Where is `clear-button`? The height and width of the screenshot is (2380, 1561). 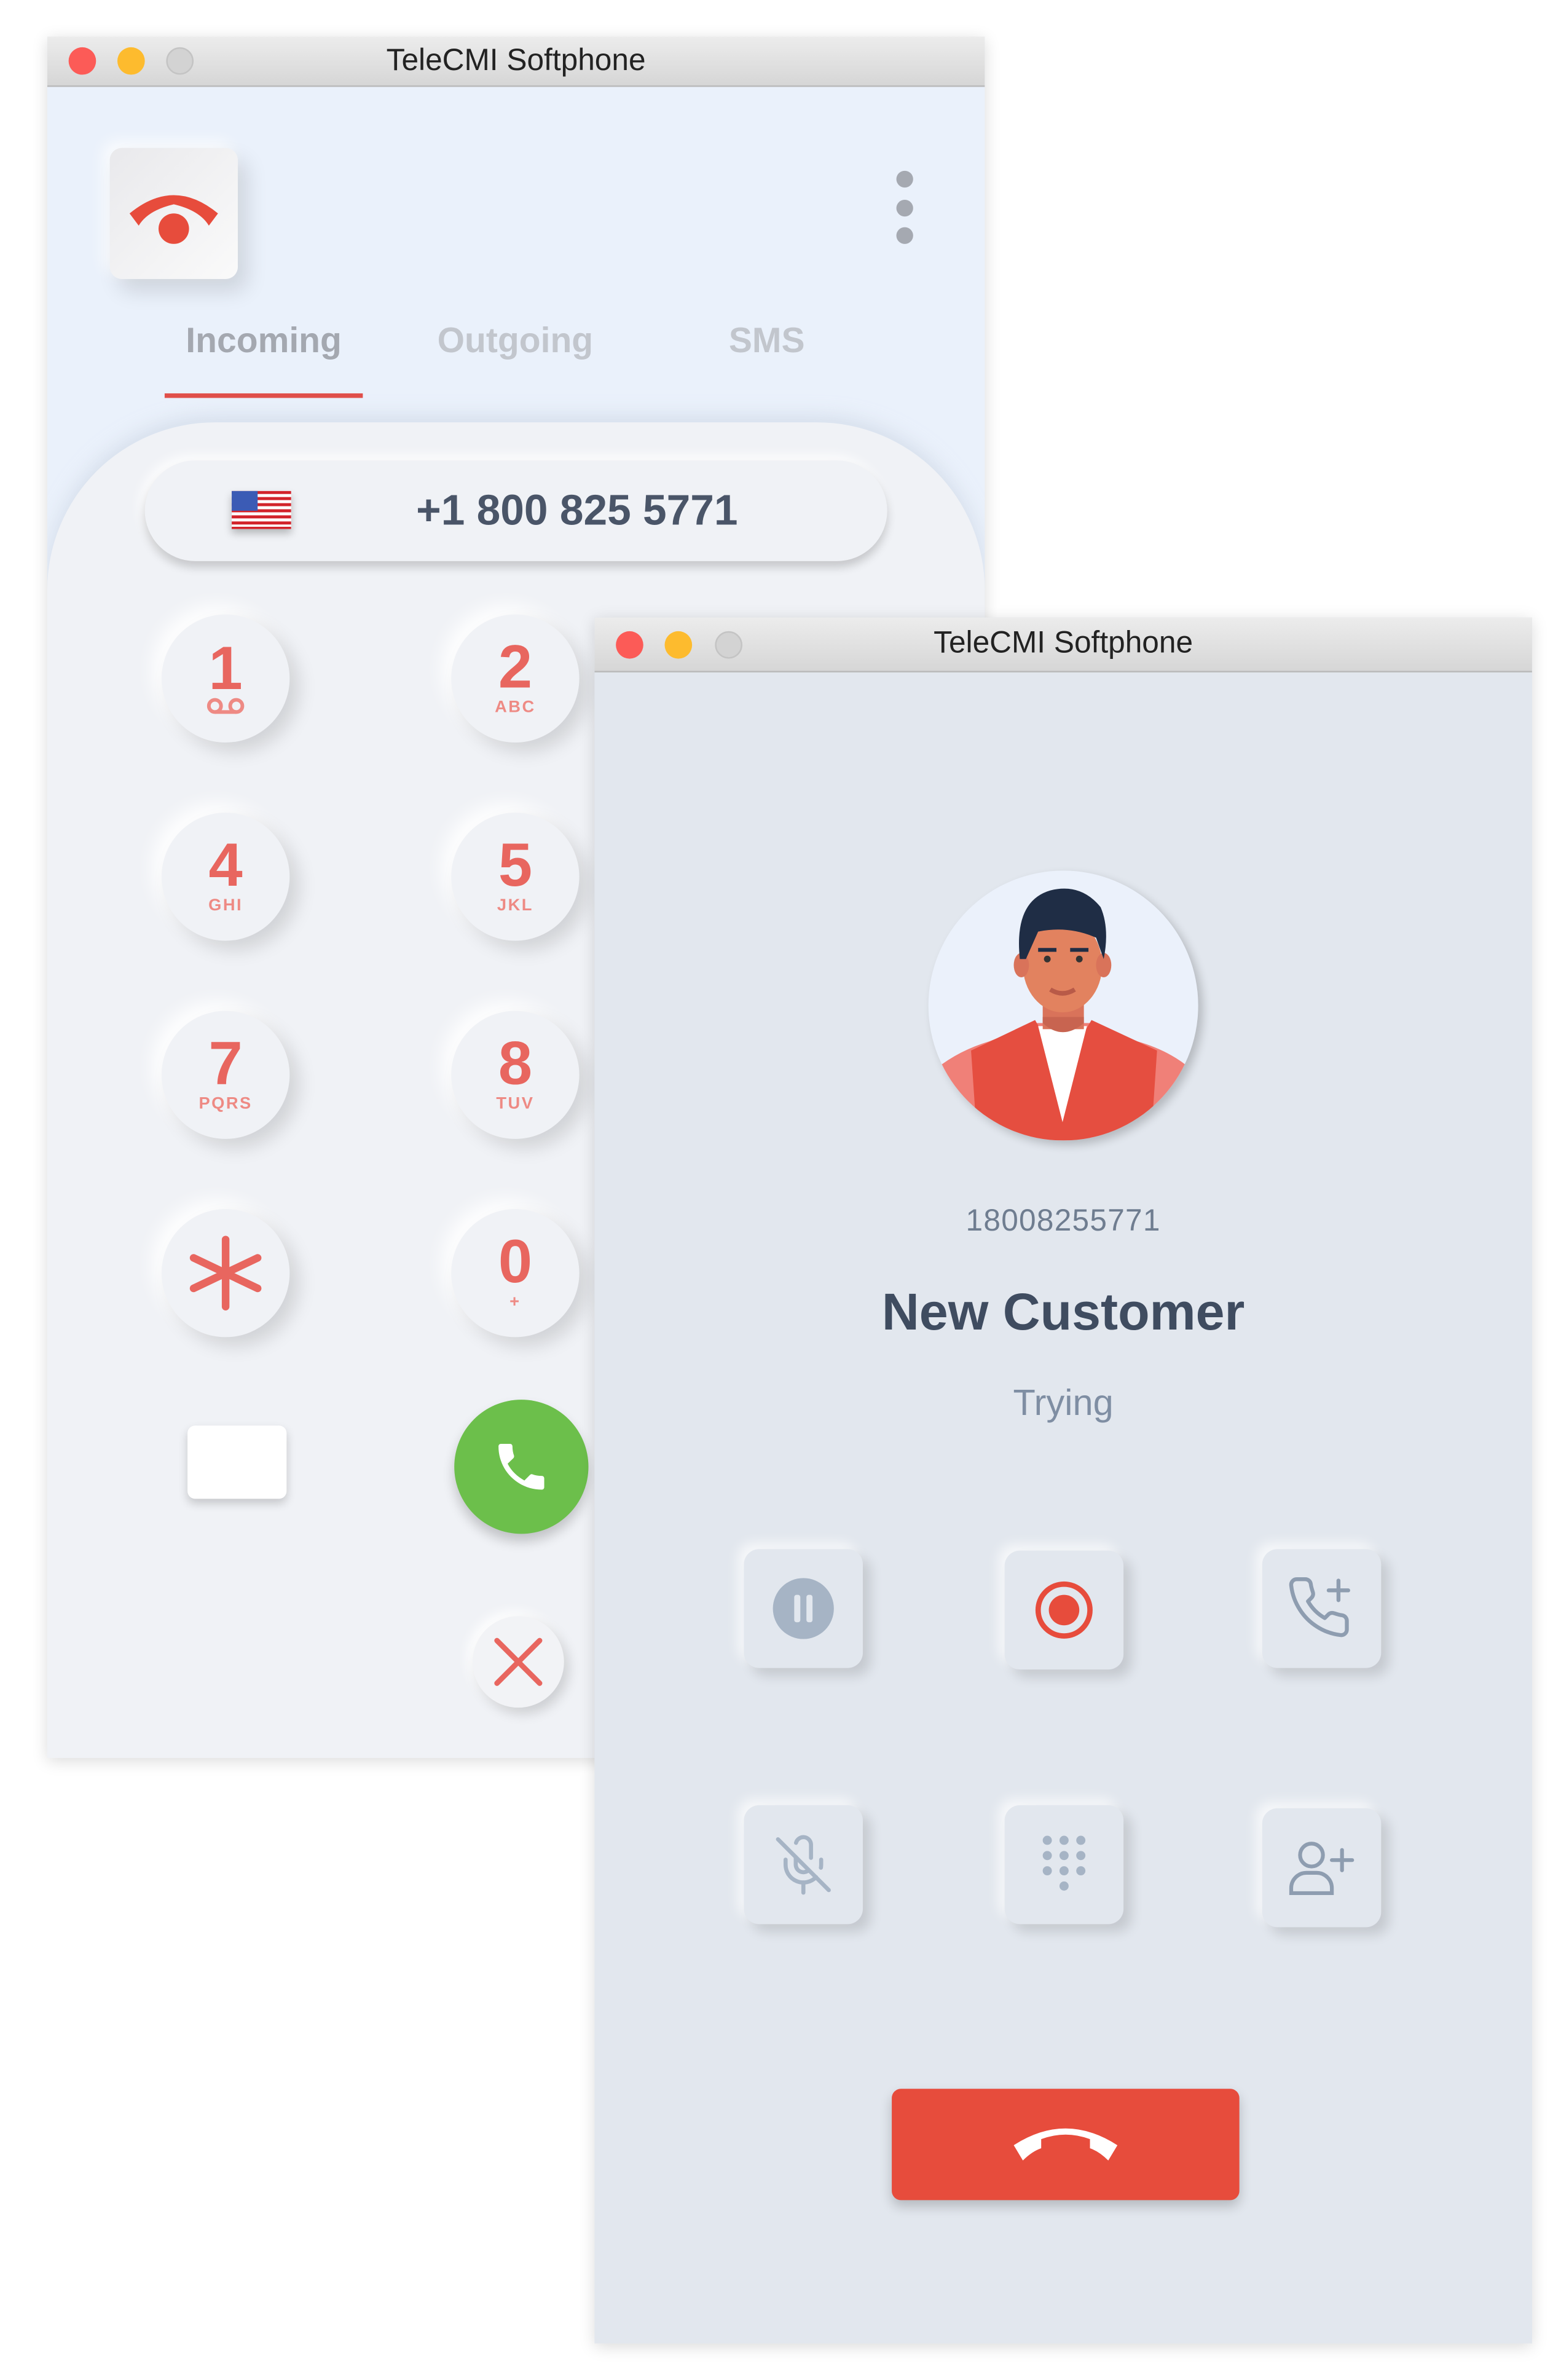
clear-button is located at coordinates (518, 1662).